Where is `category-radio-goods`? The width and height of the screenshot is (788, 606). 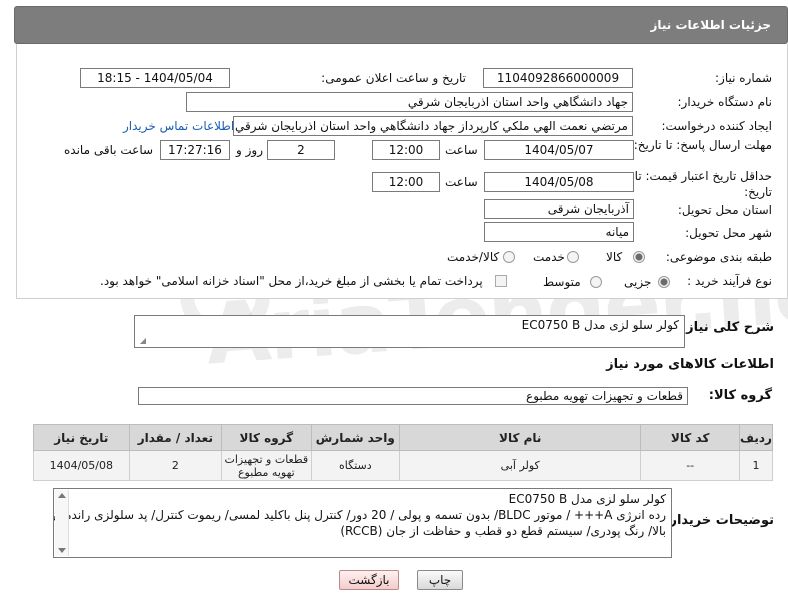
category-radio-goods is located at coordinates (639, 257).